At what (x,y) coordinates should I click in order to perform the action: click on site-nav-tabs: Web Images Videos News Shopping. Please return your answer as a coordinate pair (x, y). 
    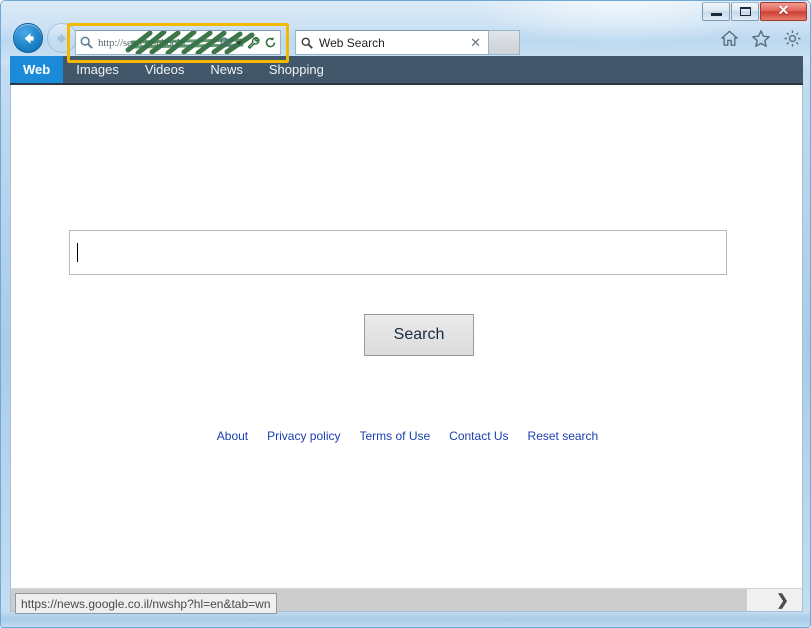
    Looking at the image, I should click on (406, 70).